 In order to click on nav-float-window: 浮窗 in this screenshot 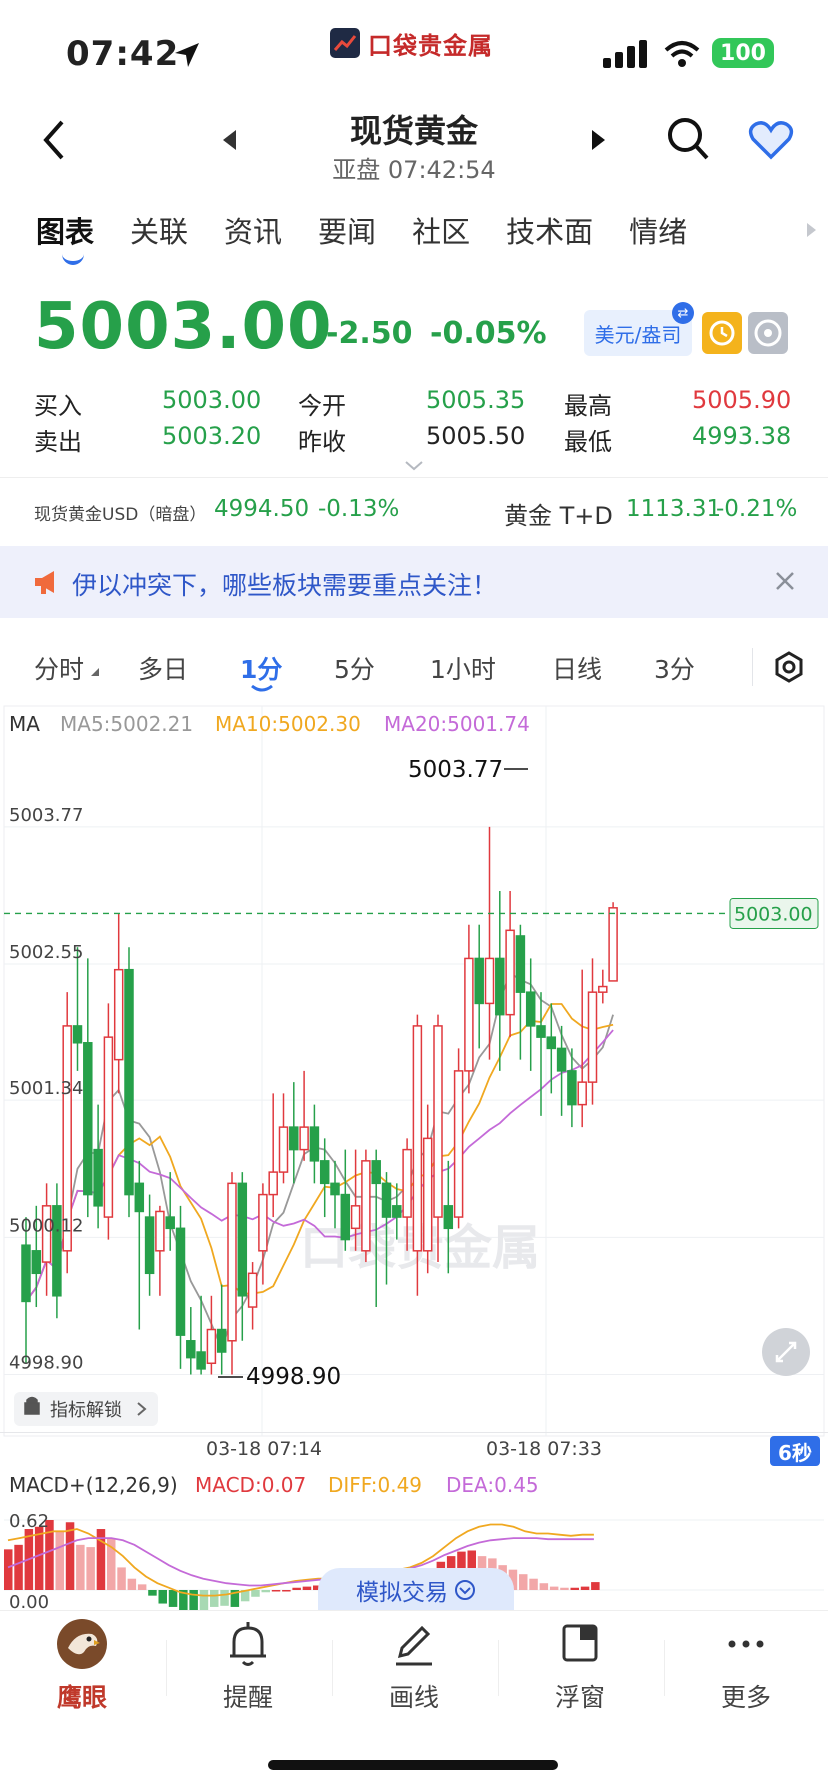, I will do `click(580, 1666)`.